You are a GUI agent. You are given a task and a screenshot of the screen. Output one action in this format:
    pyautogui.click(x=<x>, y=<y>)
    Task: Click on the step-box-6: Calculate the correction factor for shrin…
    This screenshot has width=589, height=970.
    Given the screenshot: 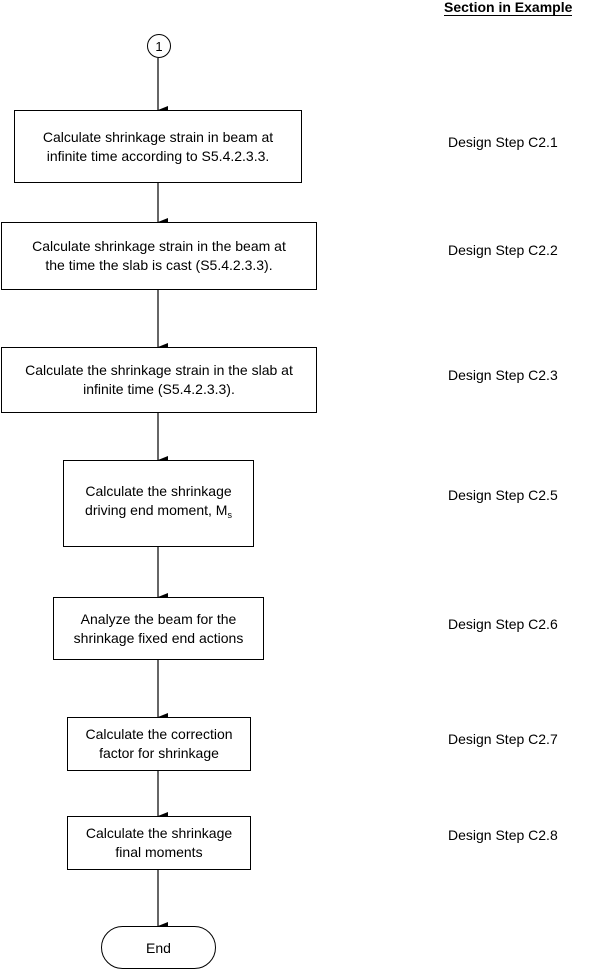 What is the action you would take?
    pyautogui.click(x=159, y=744)
    